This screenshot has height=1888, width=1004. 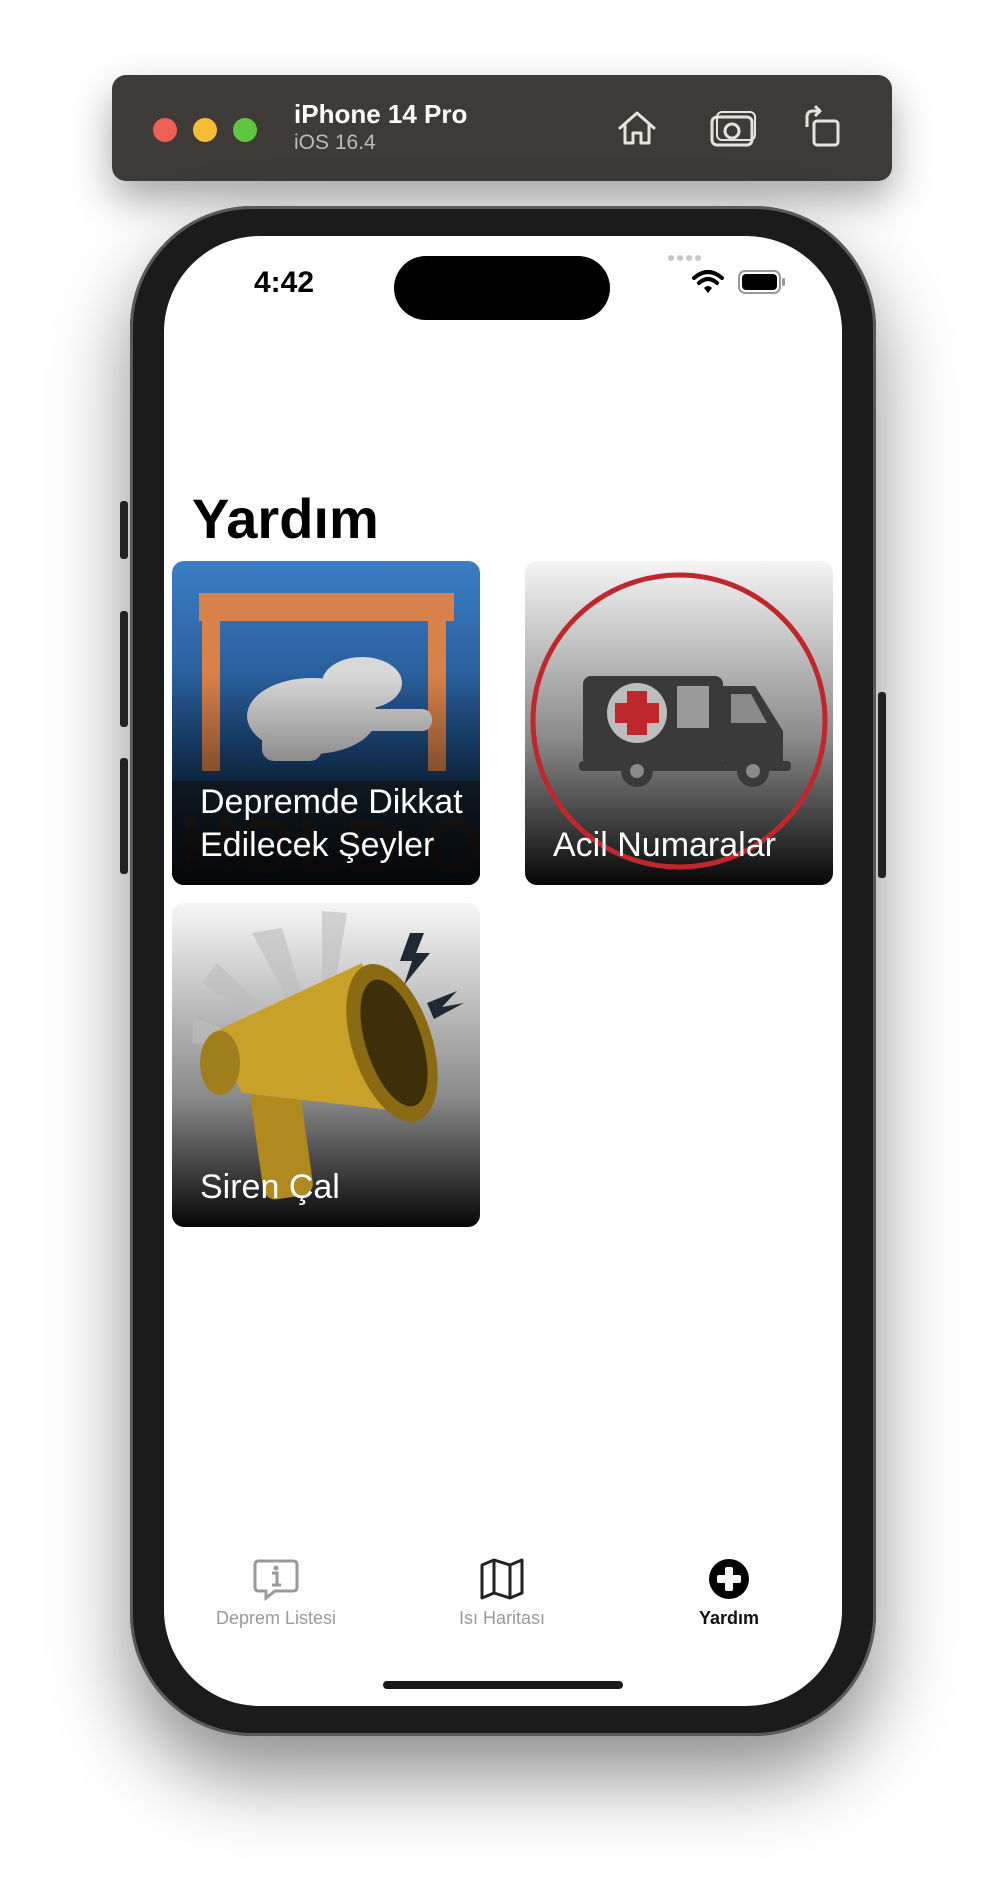 I want to click on dynamic-island, so click(x=502, y=288).